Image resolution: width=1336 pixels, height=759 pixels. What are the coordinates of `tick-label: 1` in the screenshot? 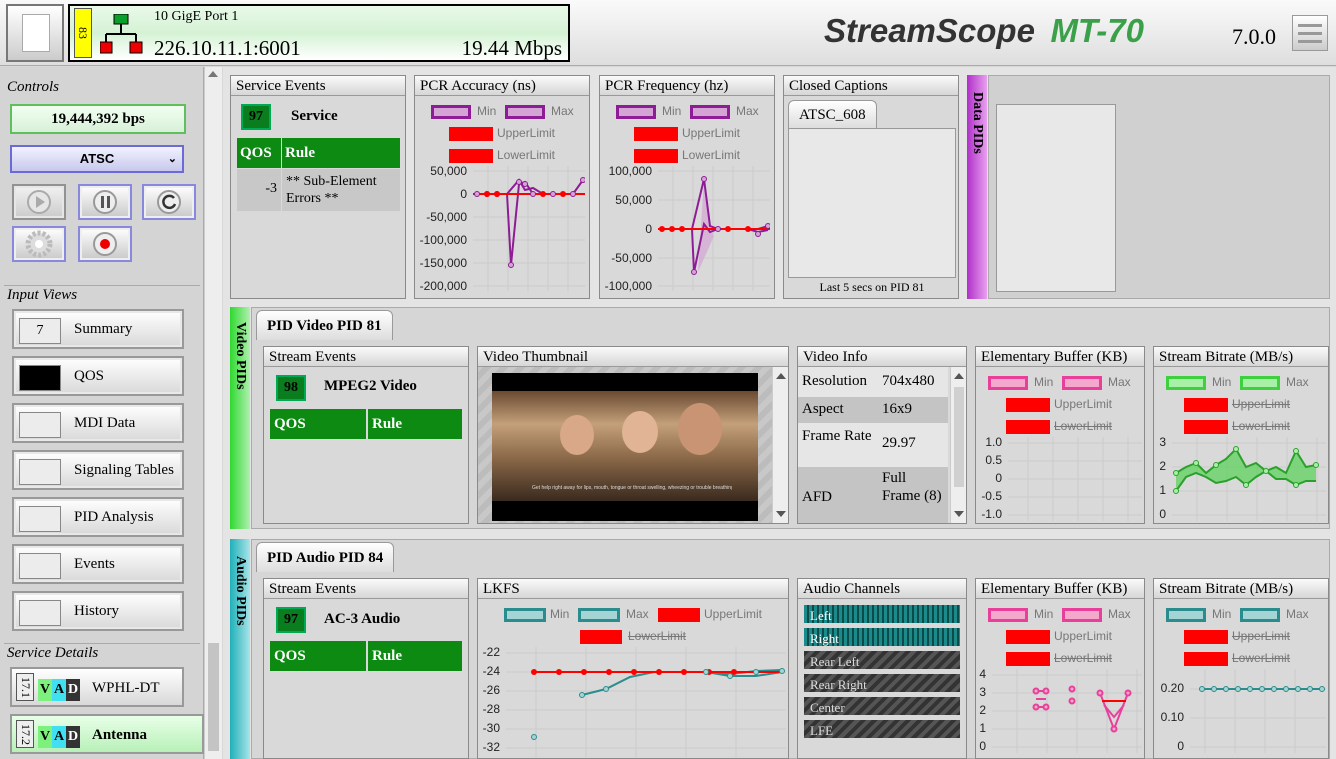 It's located at (1162, 490).